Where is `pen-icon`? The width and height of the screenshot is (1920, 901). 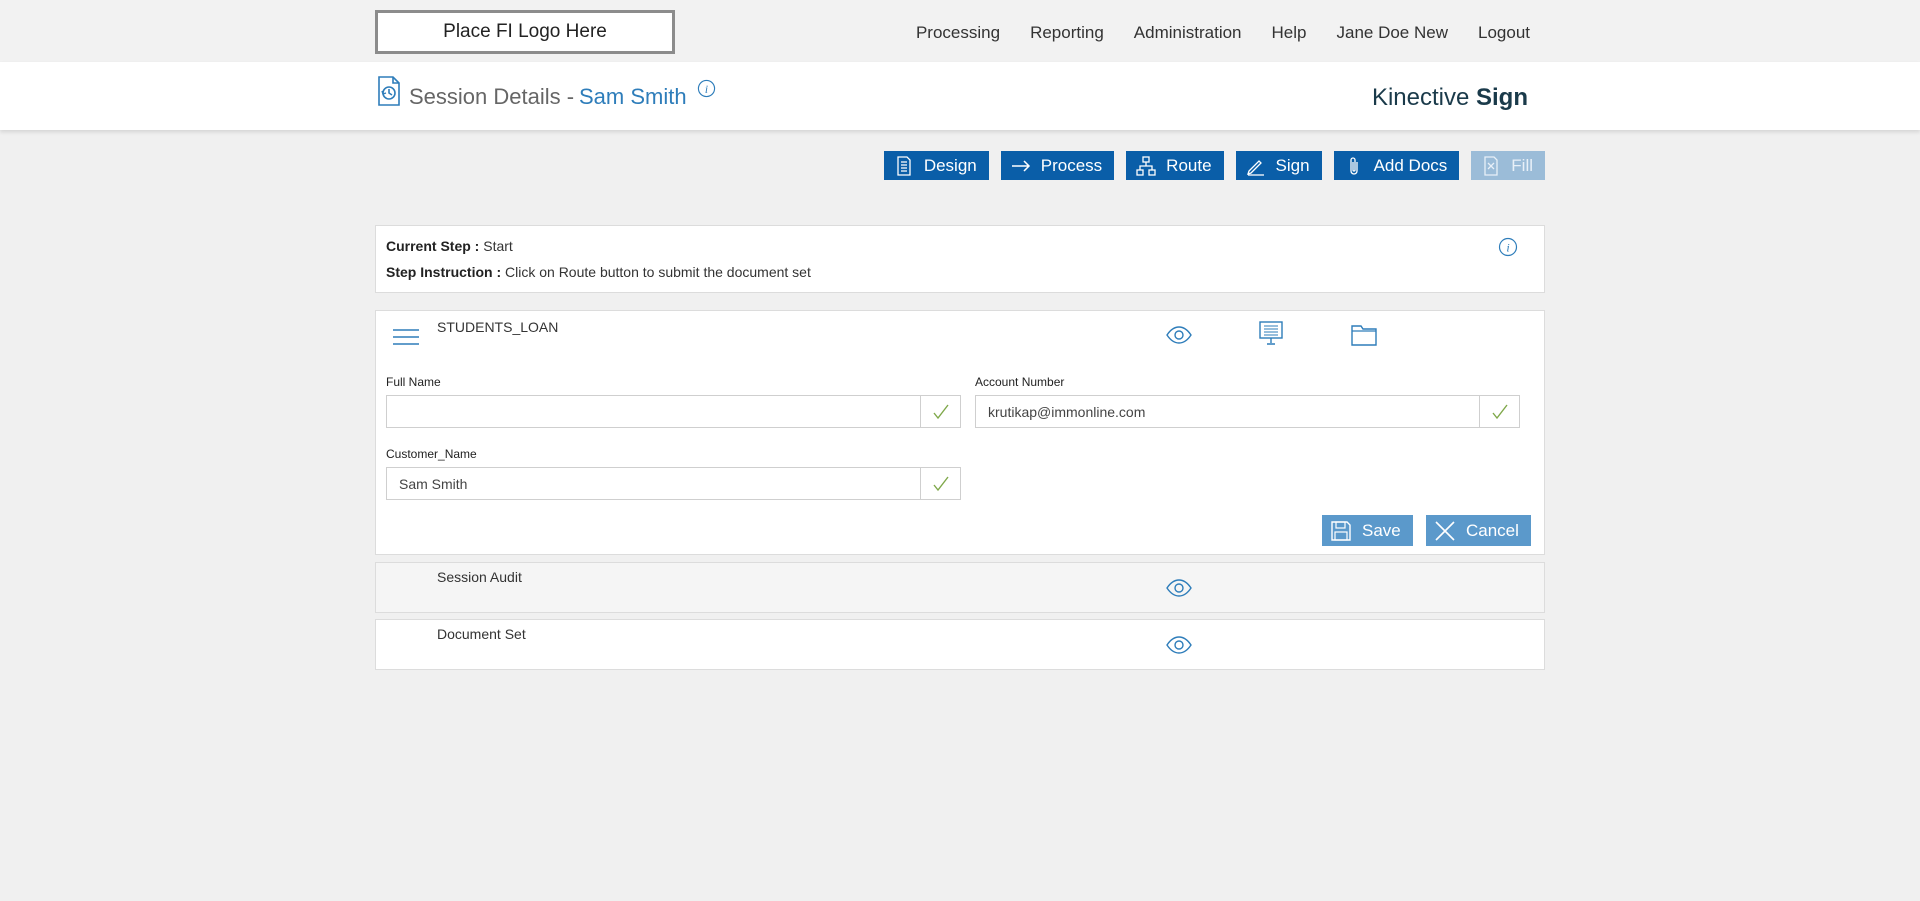
pen-icon is located at coordinates (1255, 167).